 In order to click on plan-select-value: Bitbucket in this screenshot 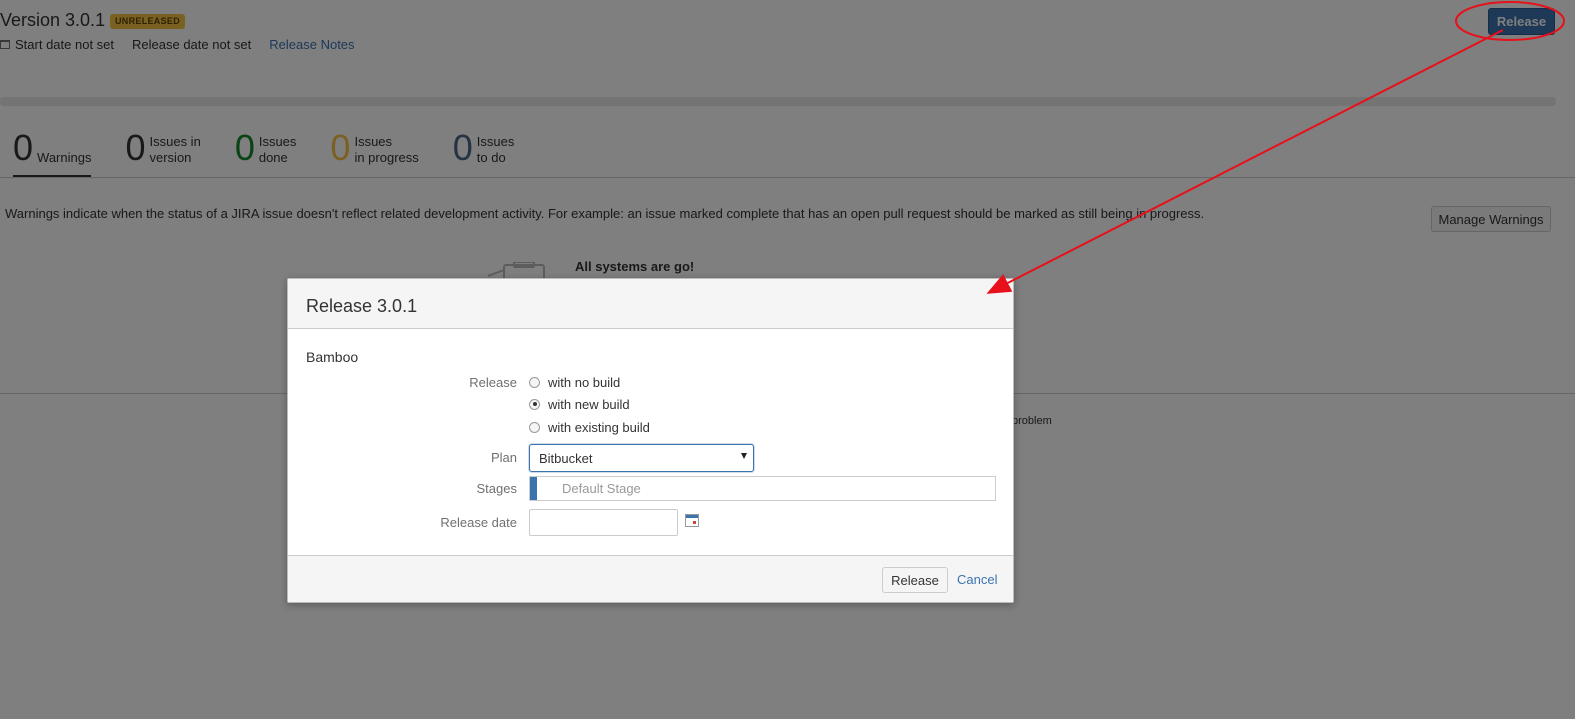, I will do `click(566, 458)`.